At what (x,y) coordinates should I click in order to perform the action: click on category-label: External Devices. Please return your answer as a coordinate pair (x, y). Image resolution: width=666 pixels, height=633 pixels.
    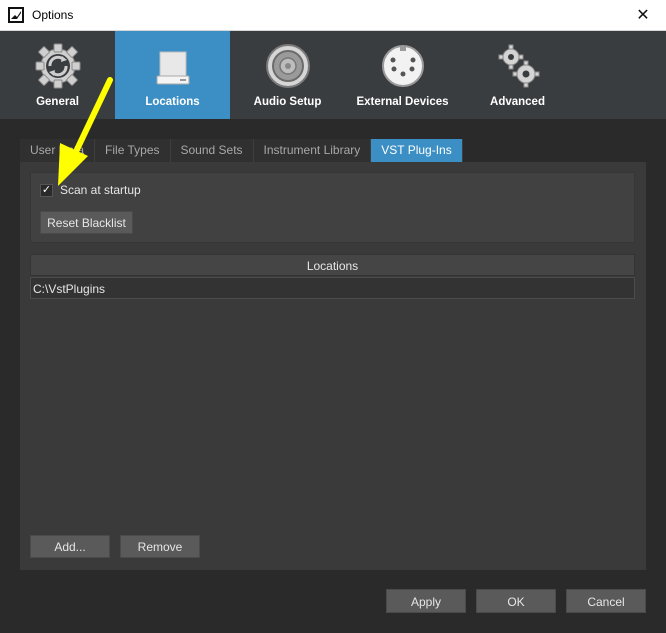
    Looking at the image, I should click on (402, 102).